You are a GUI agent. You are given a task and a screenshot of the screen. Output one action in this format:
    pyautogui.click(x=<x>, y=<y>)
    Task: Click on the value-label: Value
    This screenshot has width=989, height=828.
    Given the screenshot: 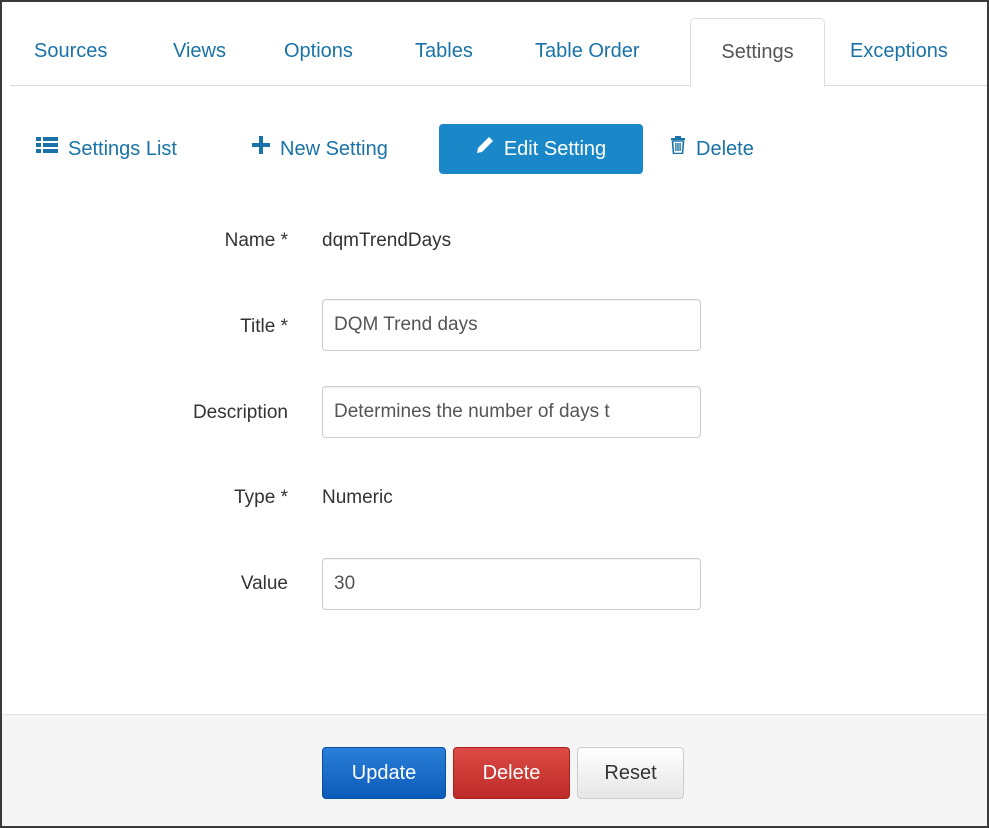 What is the action you would take?
    pyautogui.click(x=264, y=583)
    